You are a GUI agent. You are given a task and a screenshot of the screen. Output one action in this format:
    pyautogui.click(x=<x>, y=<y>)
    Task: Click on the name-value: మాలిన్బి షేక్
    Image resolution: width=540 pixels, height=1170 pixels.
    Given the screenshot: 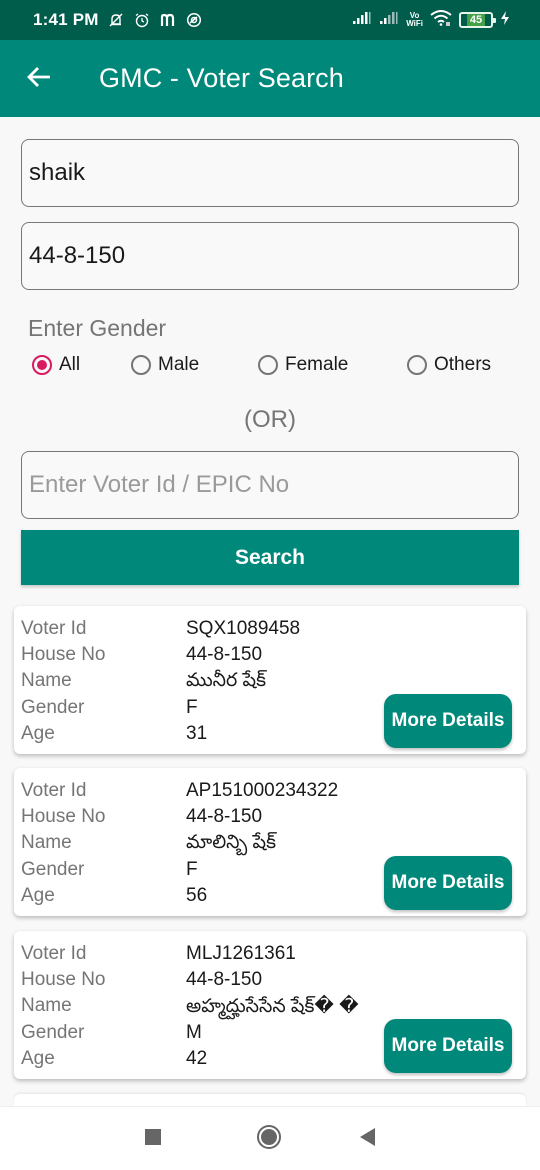 What is the action you would take?
    pyautogui.click(x=231, y=842)
    